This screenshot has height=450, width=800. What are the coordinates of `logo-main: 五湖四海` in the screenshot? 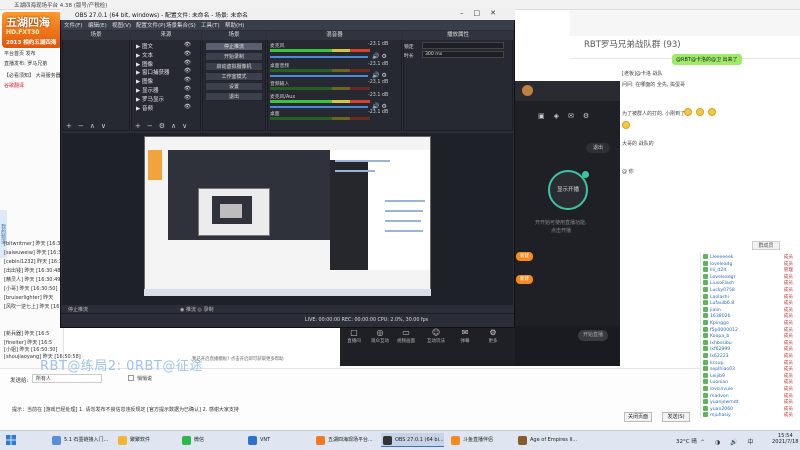 It's located at (28, 22).